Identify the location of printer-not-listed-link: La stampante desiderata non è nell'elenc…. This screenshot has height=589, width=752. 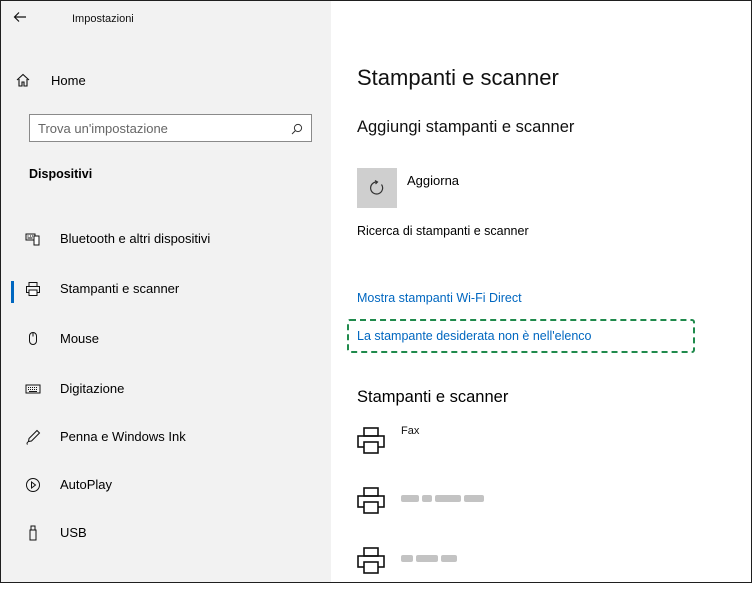
(474, 336).